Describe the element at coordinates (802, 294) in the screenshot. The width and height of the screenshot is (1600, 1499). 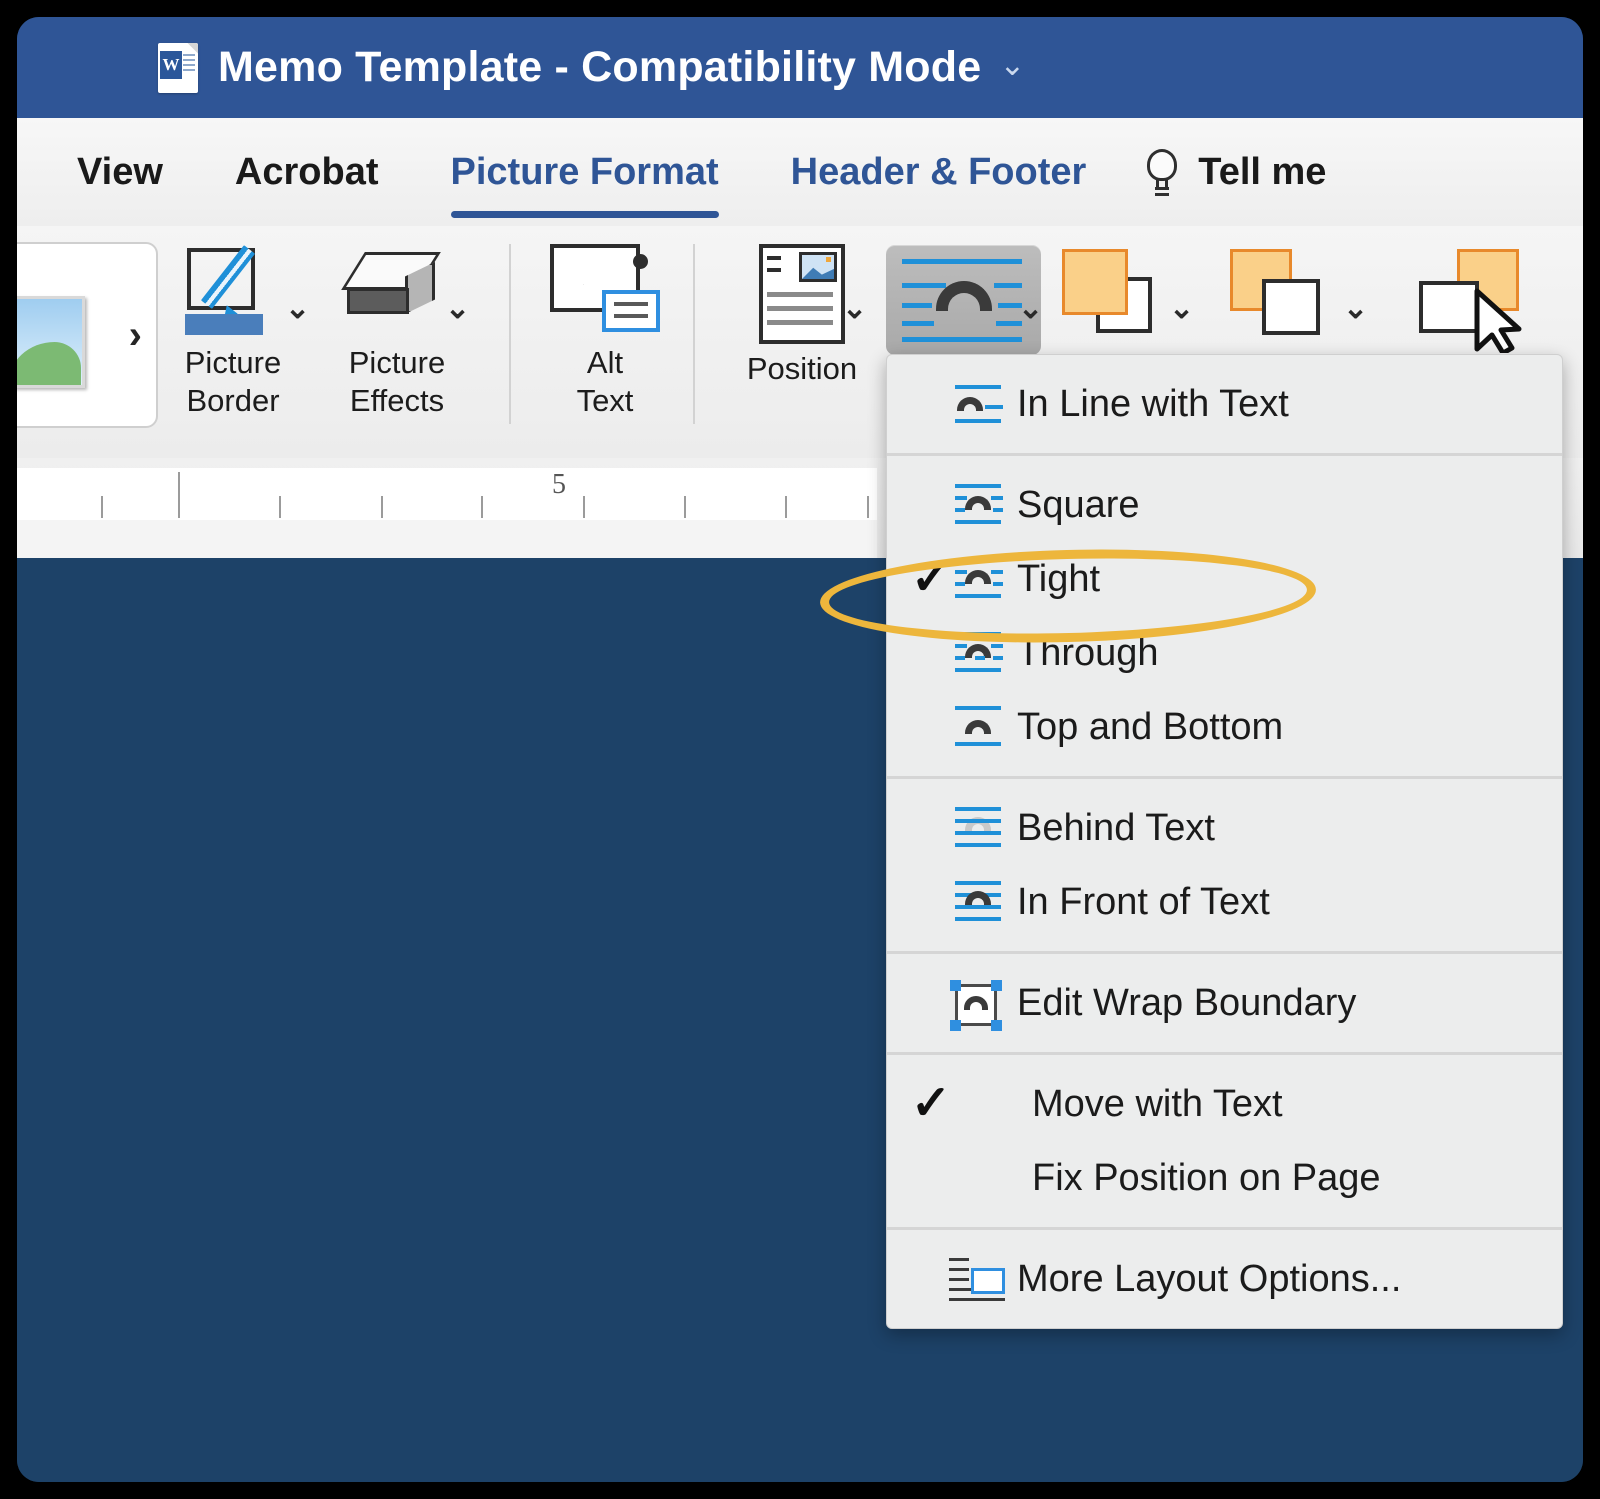
I see `position-icon` at that location.